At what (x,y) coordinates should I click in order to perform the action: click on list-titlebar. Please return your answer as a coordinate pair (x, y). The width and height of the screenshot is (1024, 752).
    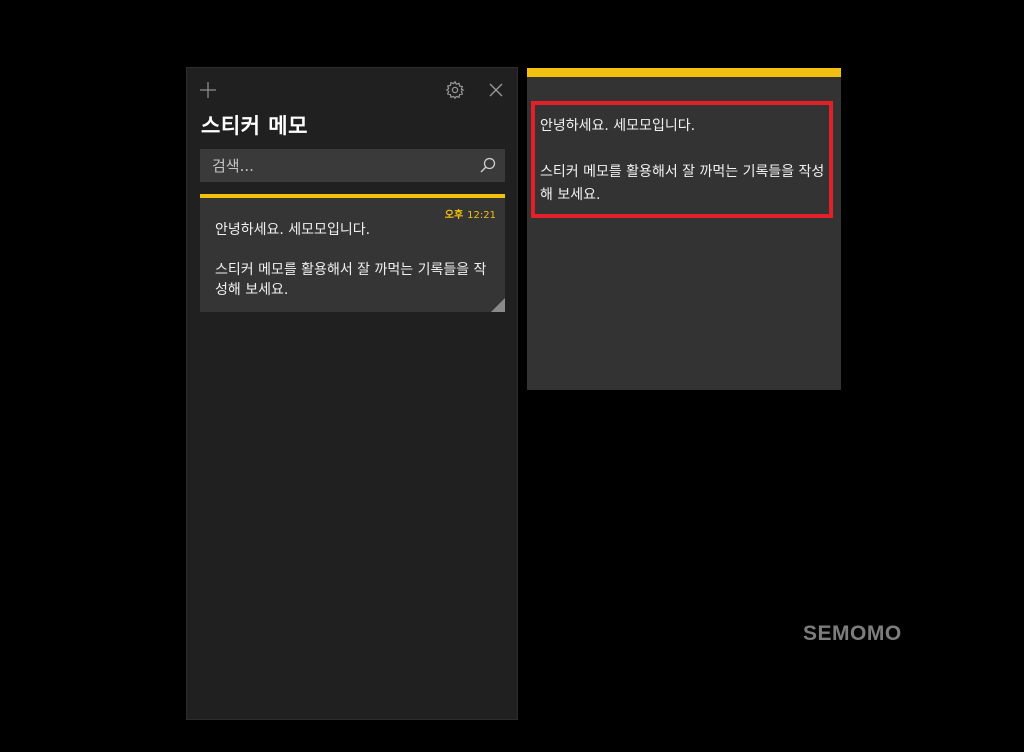
    Looking at the image, I should click on (352, 89).